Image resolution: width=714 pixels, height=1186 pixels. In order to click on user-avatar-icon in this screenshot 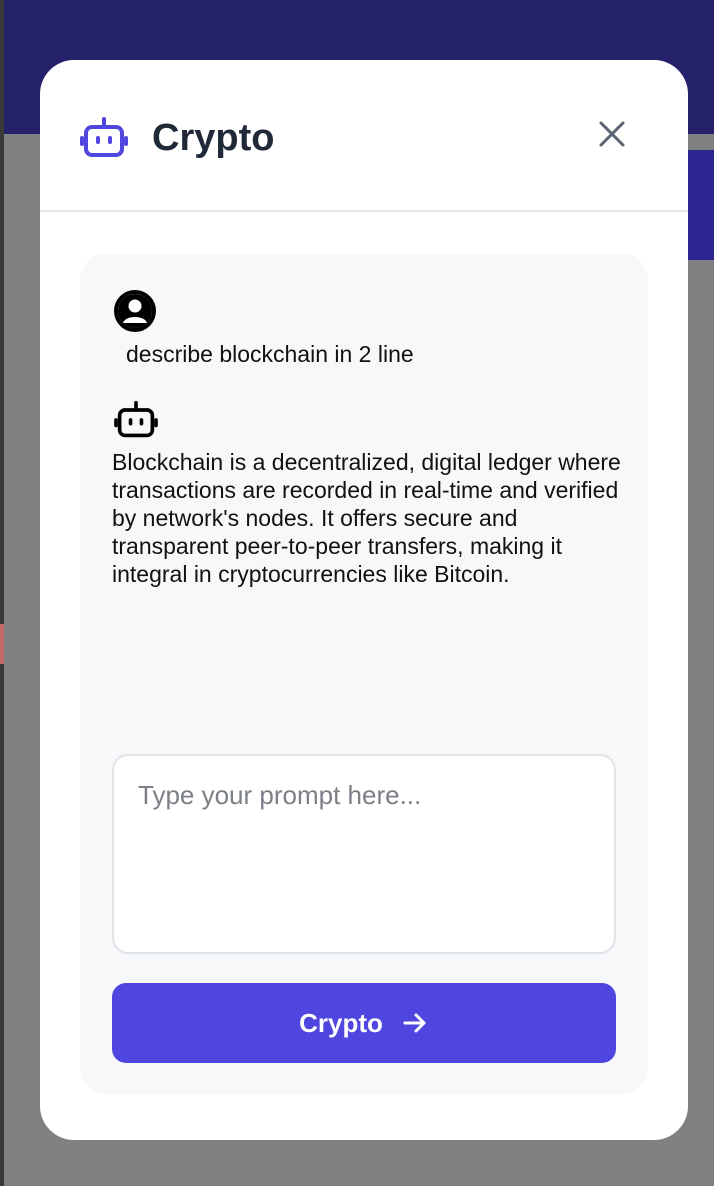, I will do `click(135, 311)`.